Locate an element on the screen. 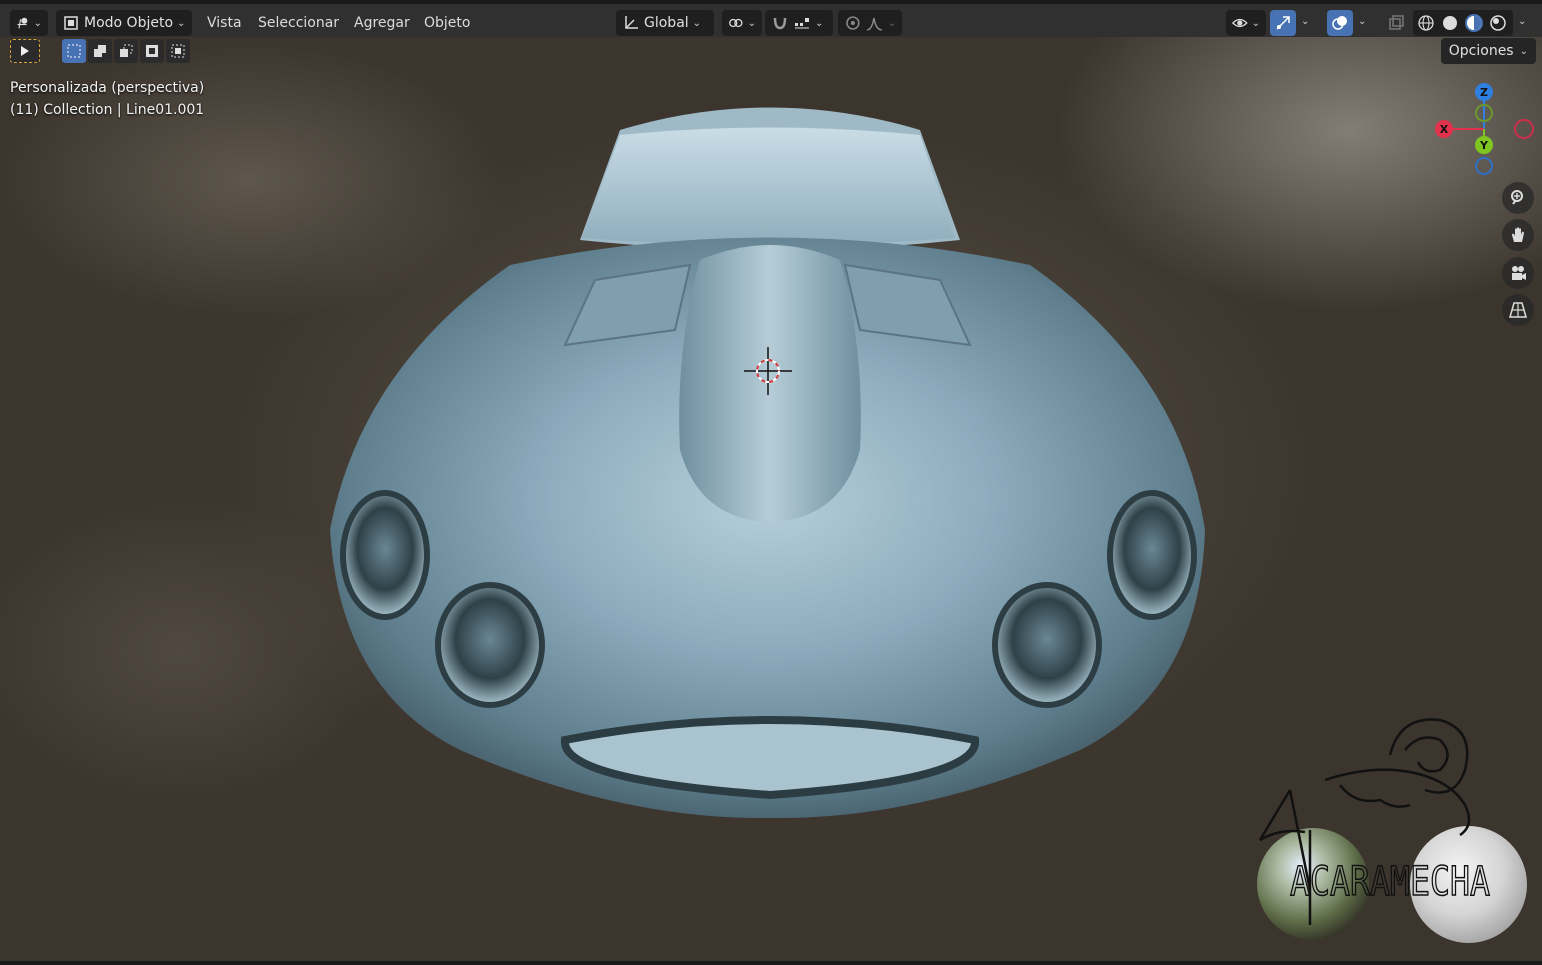  navigation-gizmo: Z X Y is located at coordinates (1480, 131).